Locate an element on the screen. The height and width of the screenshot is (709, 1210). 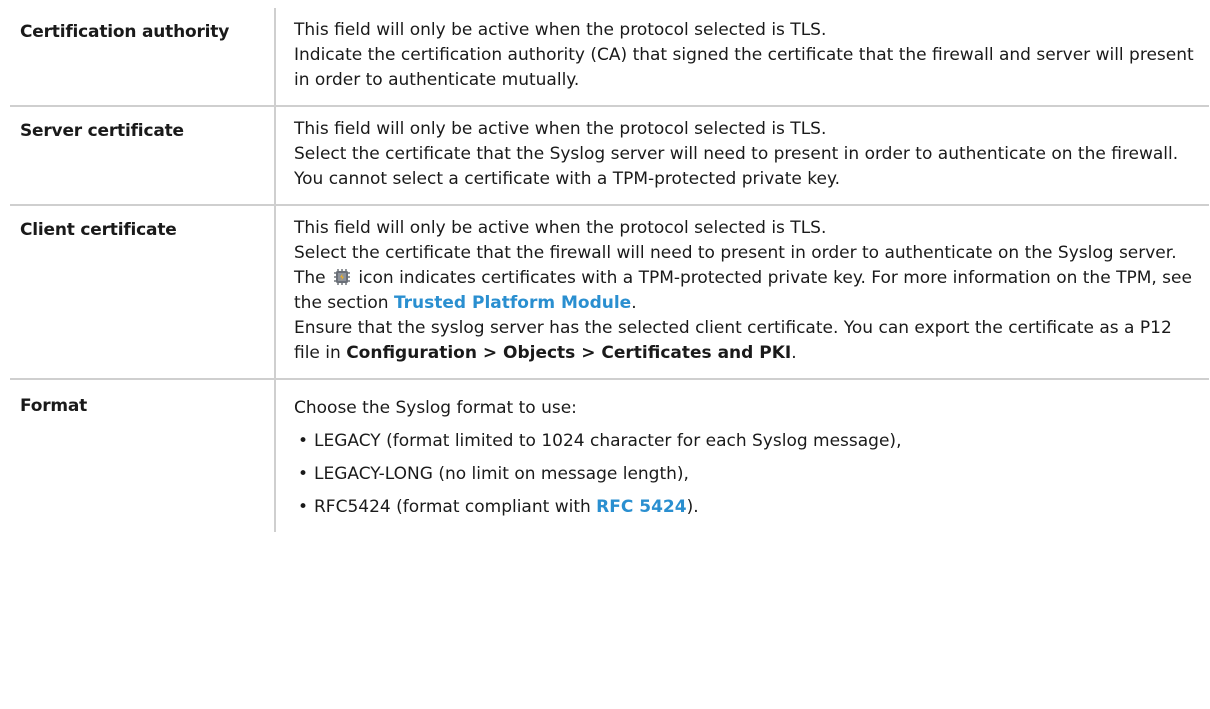
tpm-note-end: . is located at coordinates (634, 303).